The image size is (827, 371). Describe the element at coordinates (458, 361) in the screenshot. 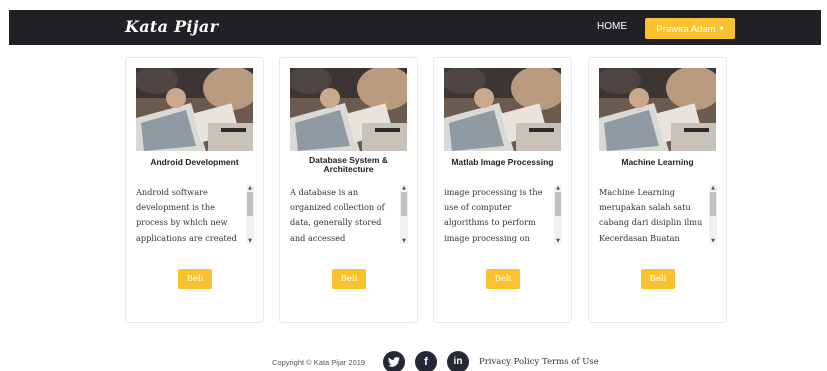

I see `linkedin-icon: in` at that location.